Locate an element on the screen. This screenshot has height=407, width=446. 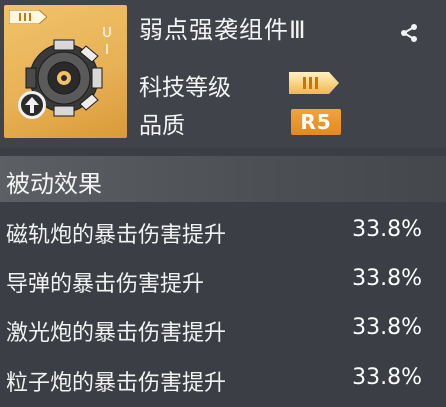
passive-effects-title: 被动效果 is located at coordinates (54, 184).